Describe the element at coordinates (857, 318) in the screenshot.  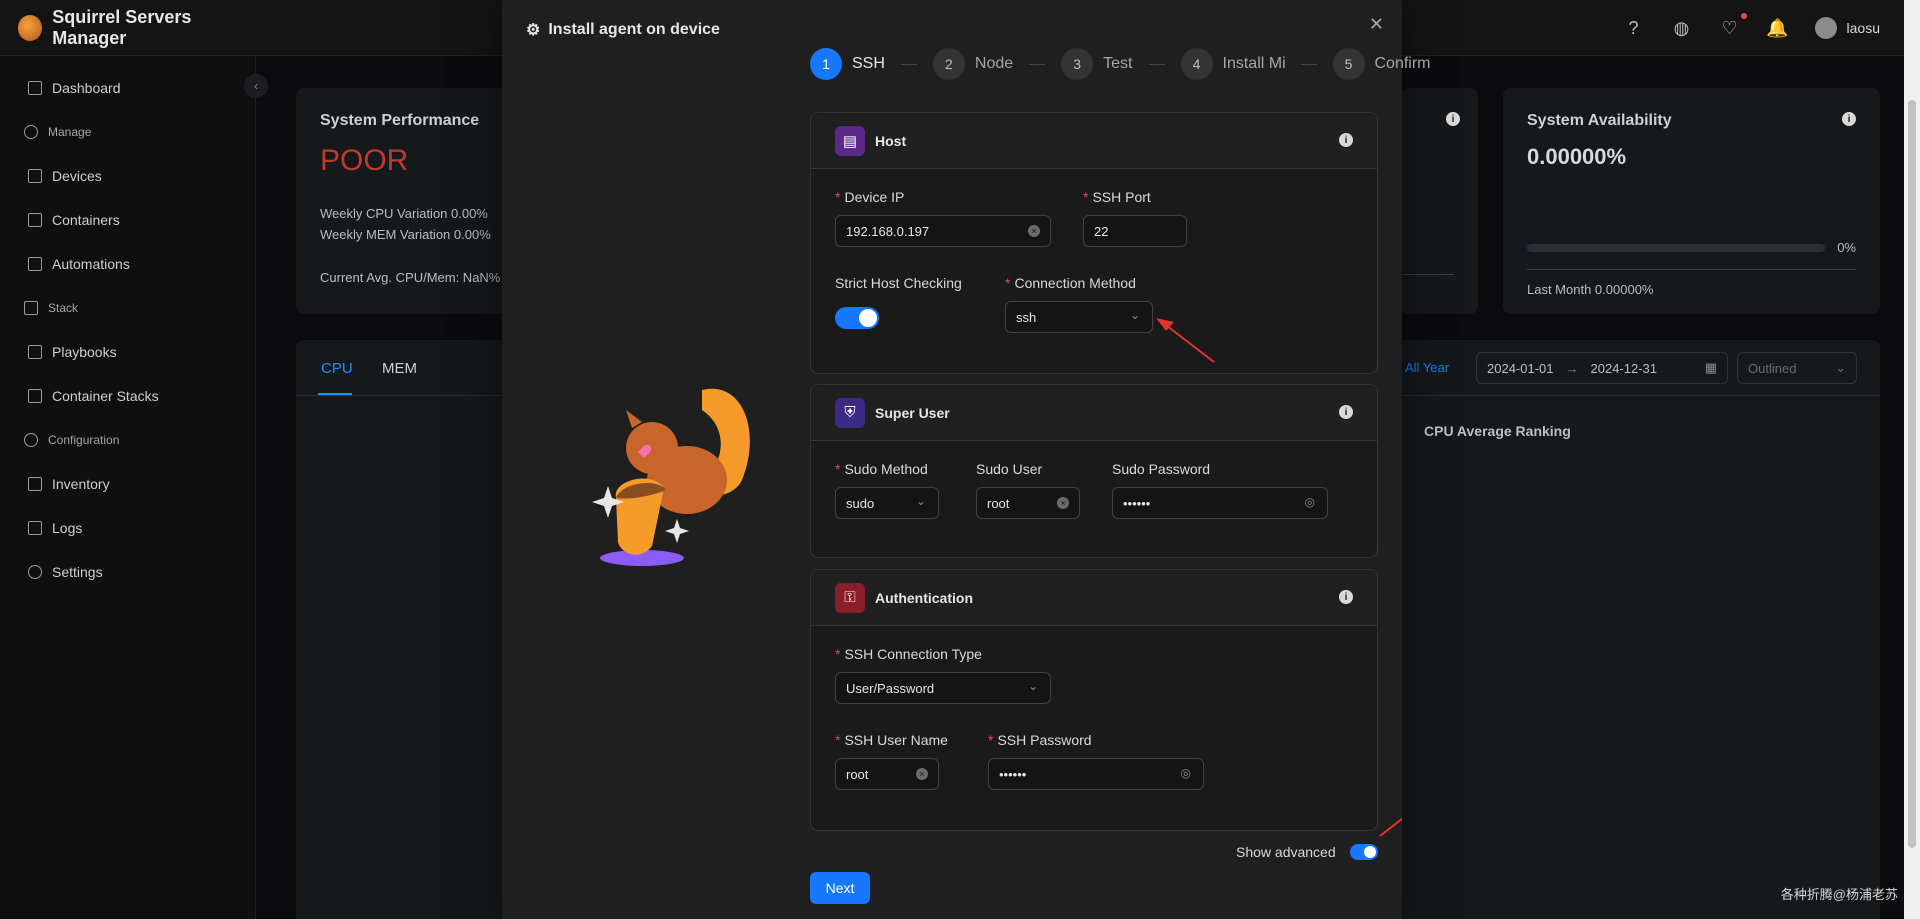
I see `strict-host-toggle` at that location.